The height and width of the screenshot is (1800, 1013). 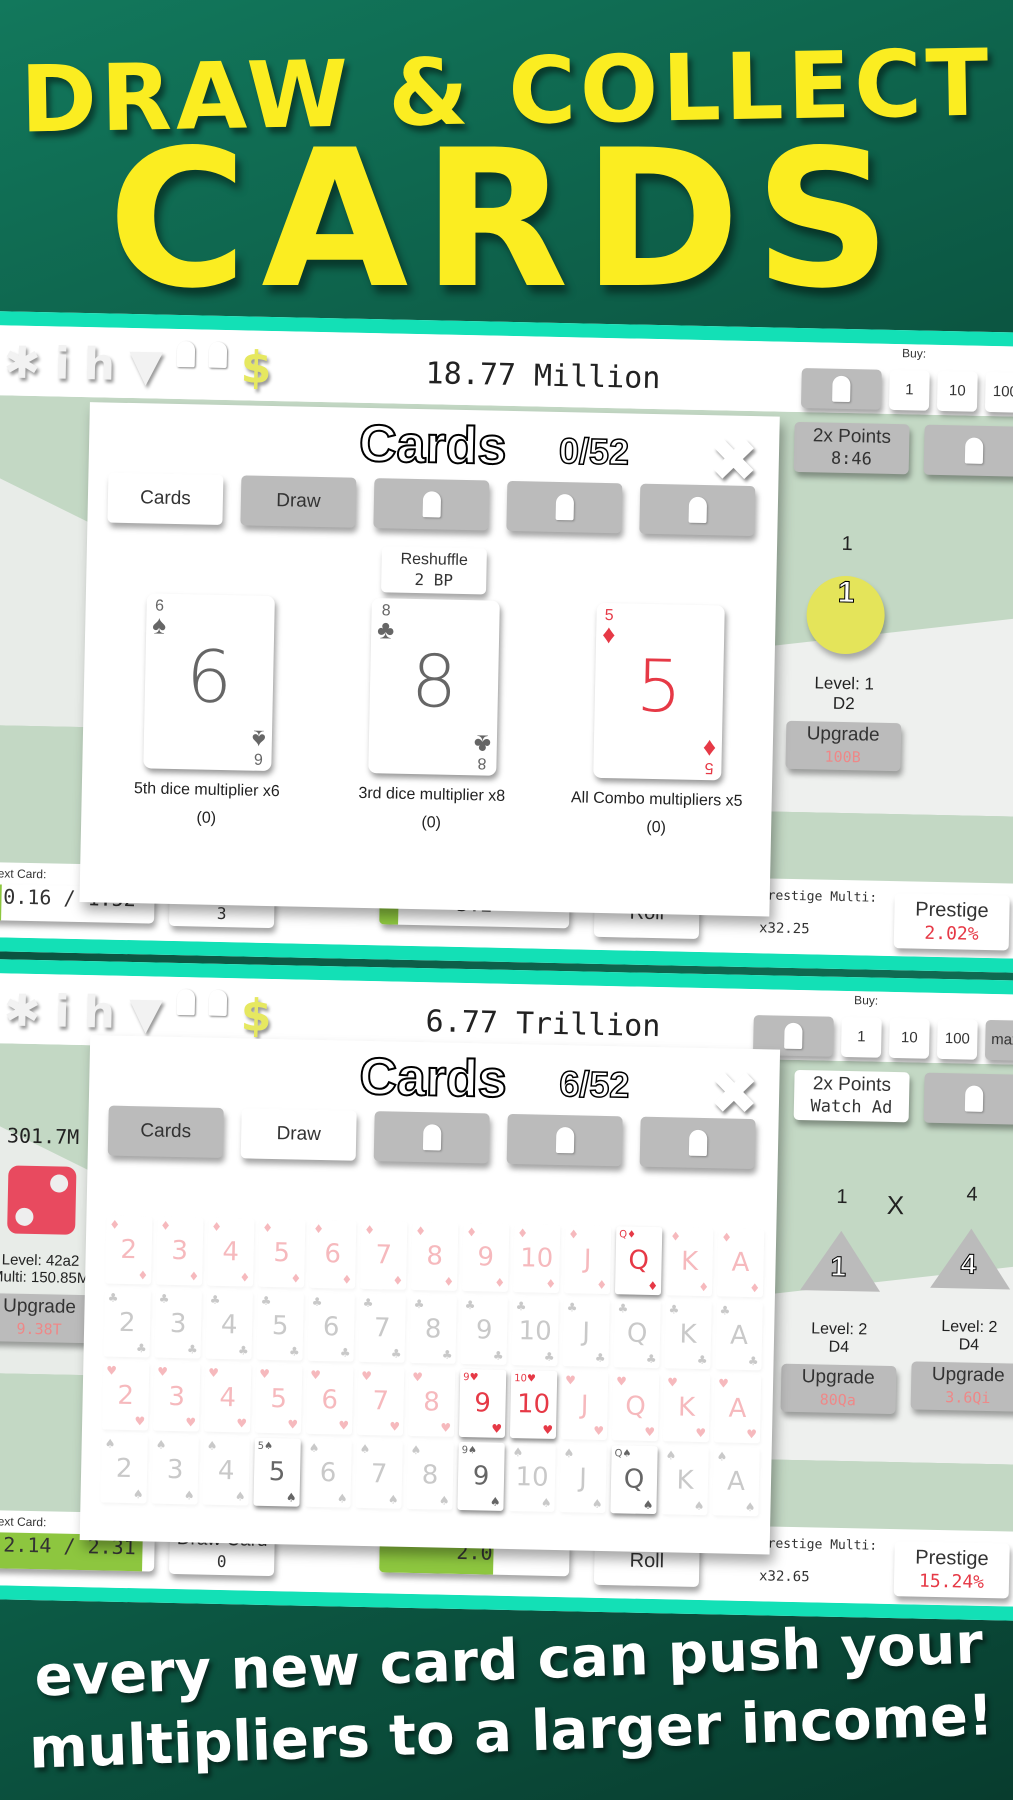 I want to click on 2x-points-button: 2x Points Watch Ad, so click(x=851, y=1096).